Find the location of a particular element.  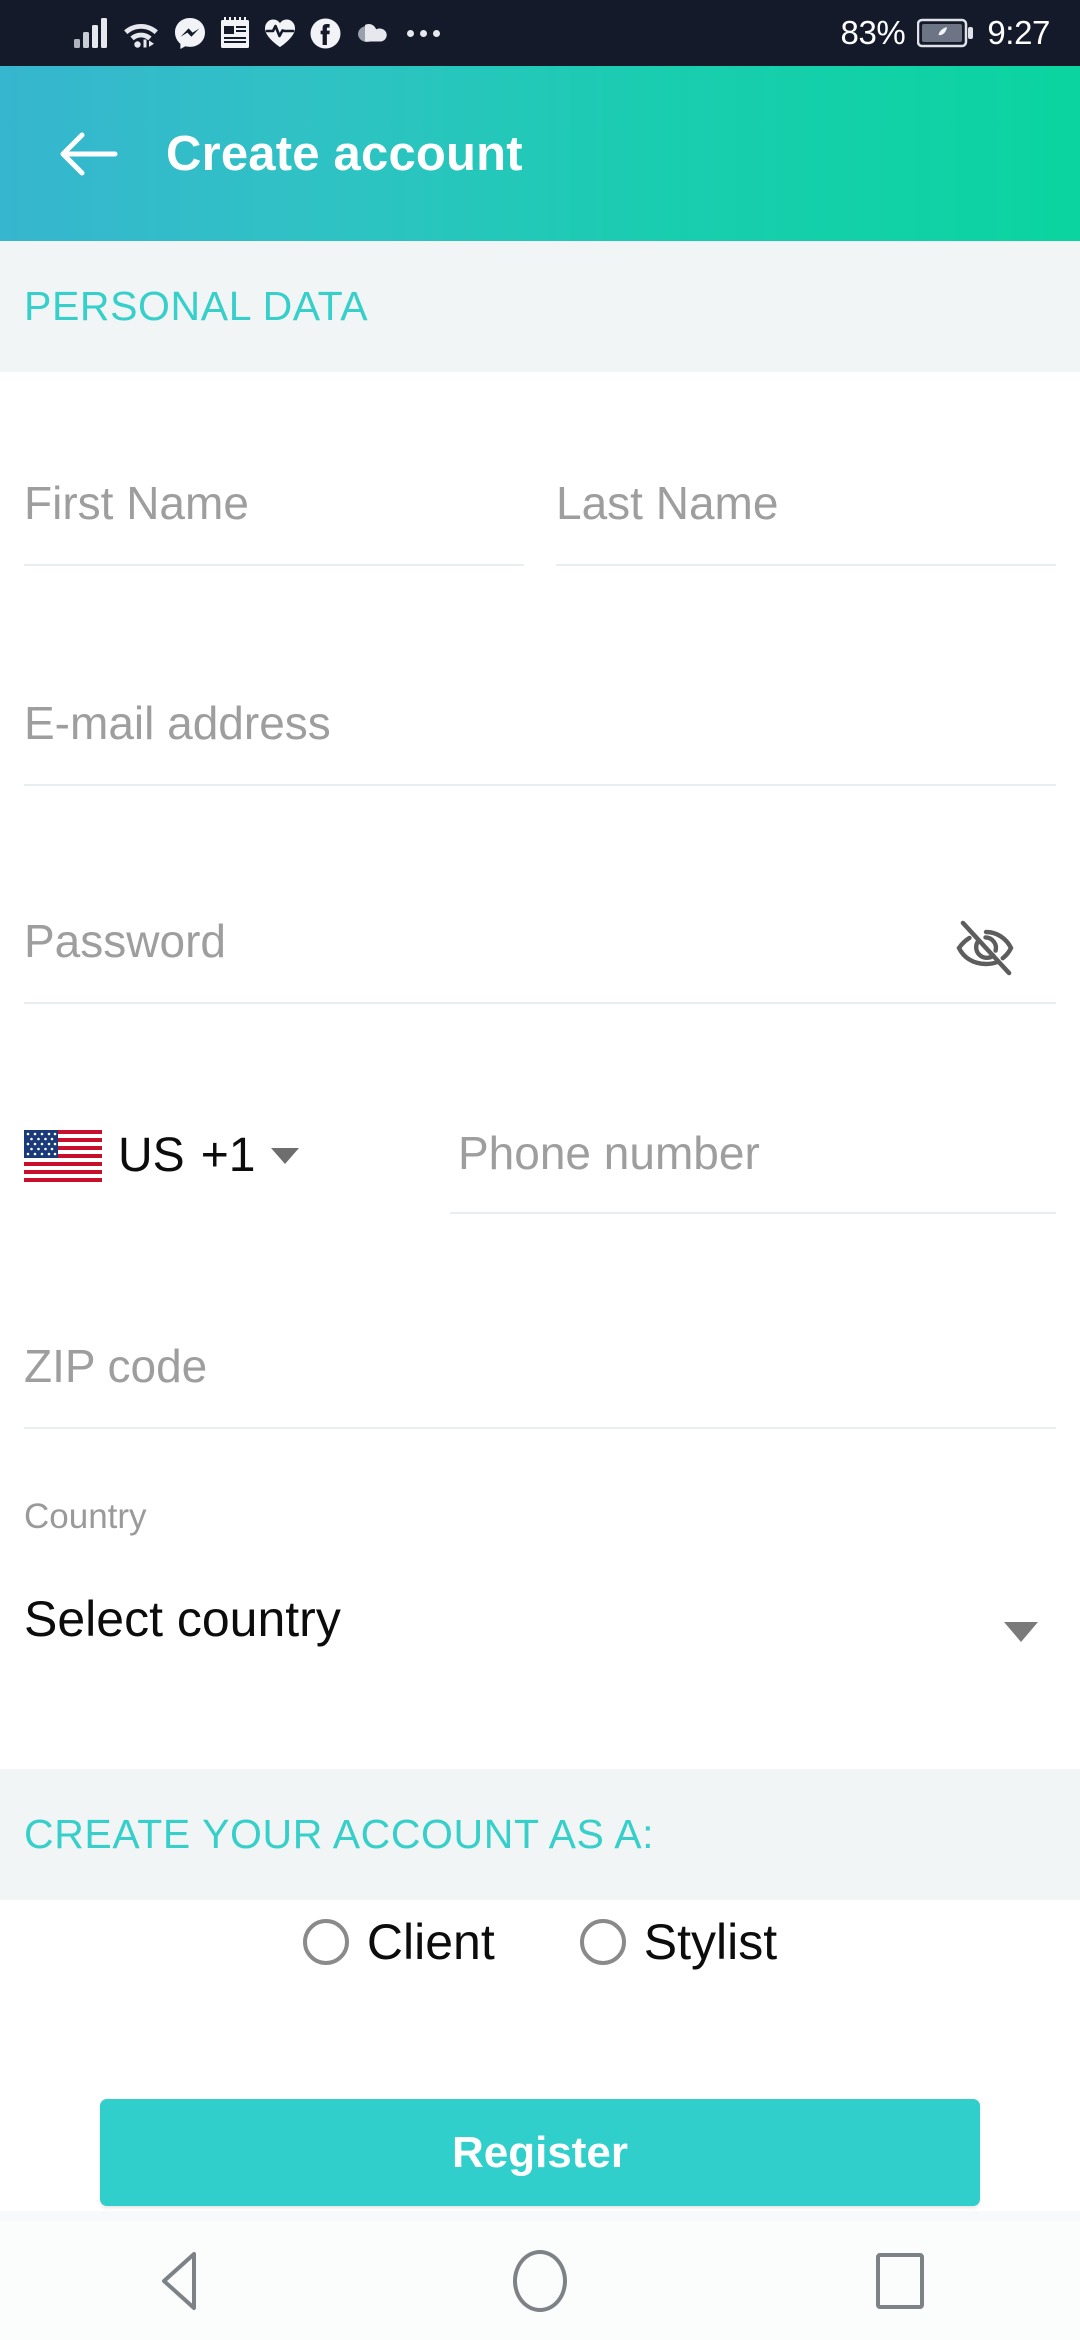

account-type-options: Client Stylist is located at coordinates (540, 1942).